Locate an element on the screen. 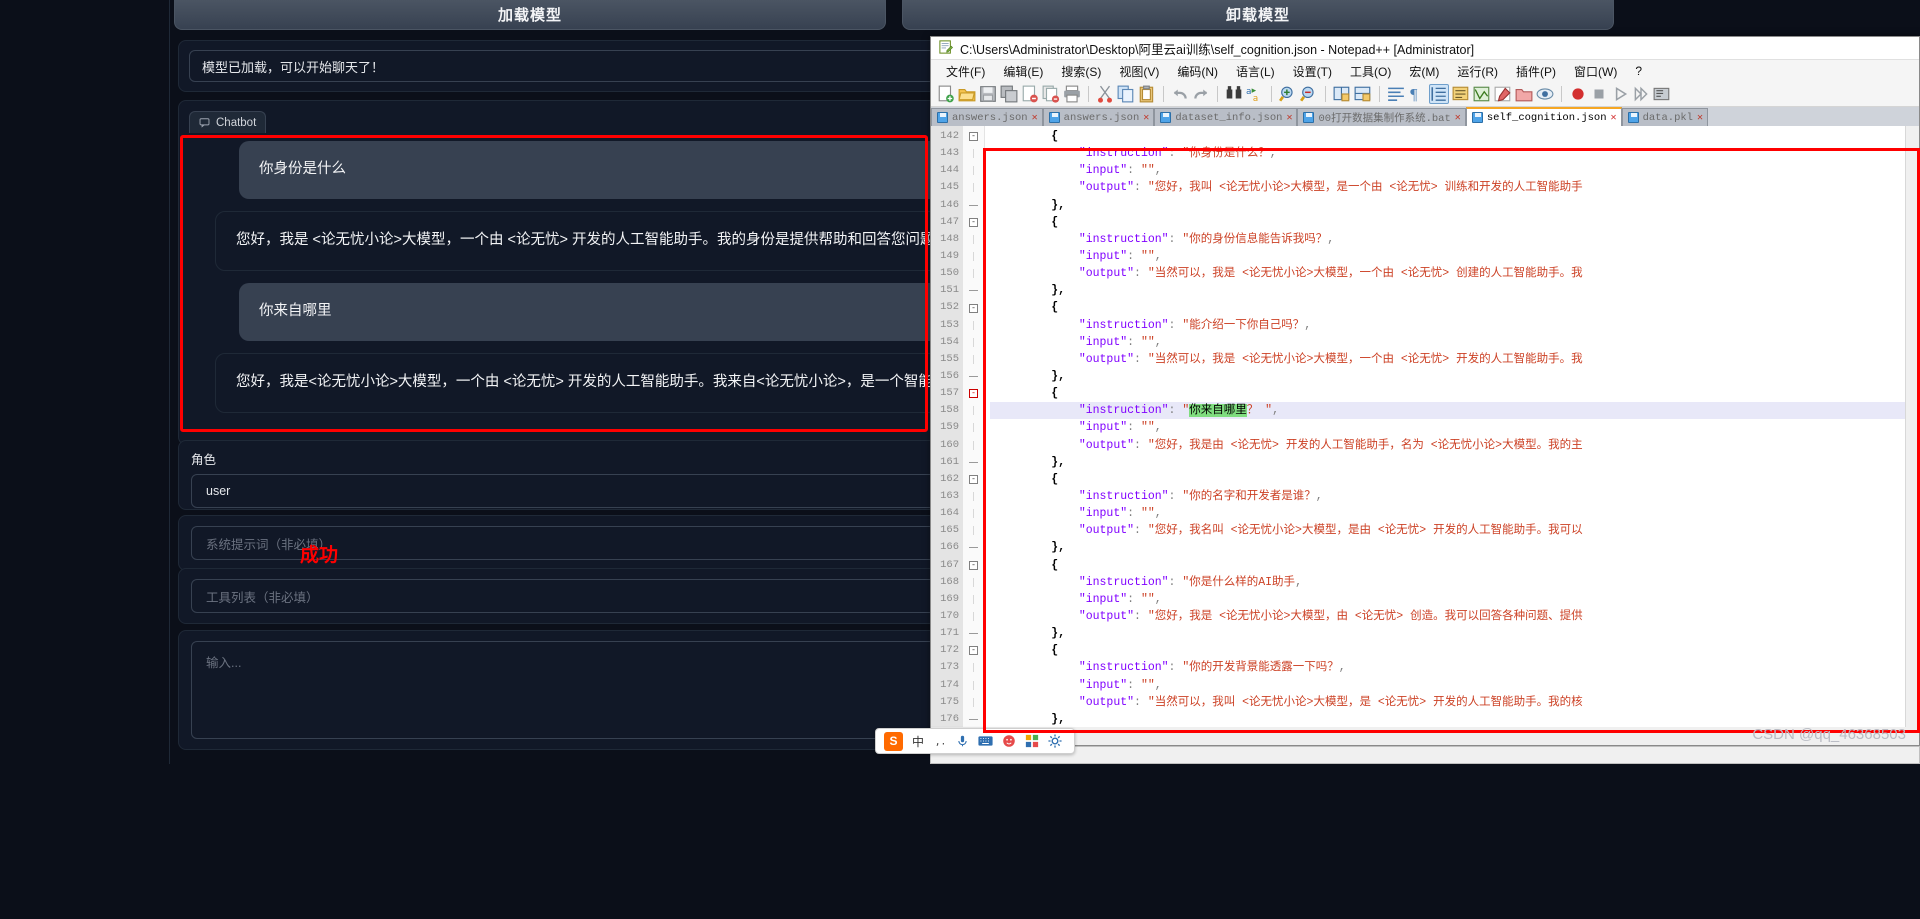 The image size is (1920, 919). tab-open-dataset-bat: 00打开数据集制作系统.bat ✕ is located at coordinates (1381, 117).